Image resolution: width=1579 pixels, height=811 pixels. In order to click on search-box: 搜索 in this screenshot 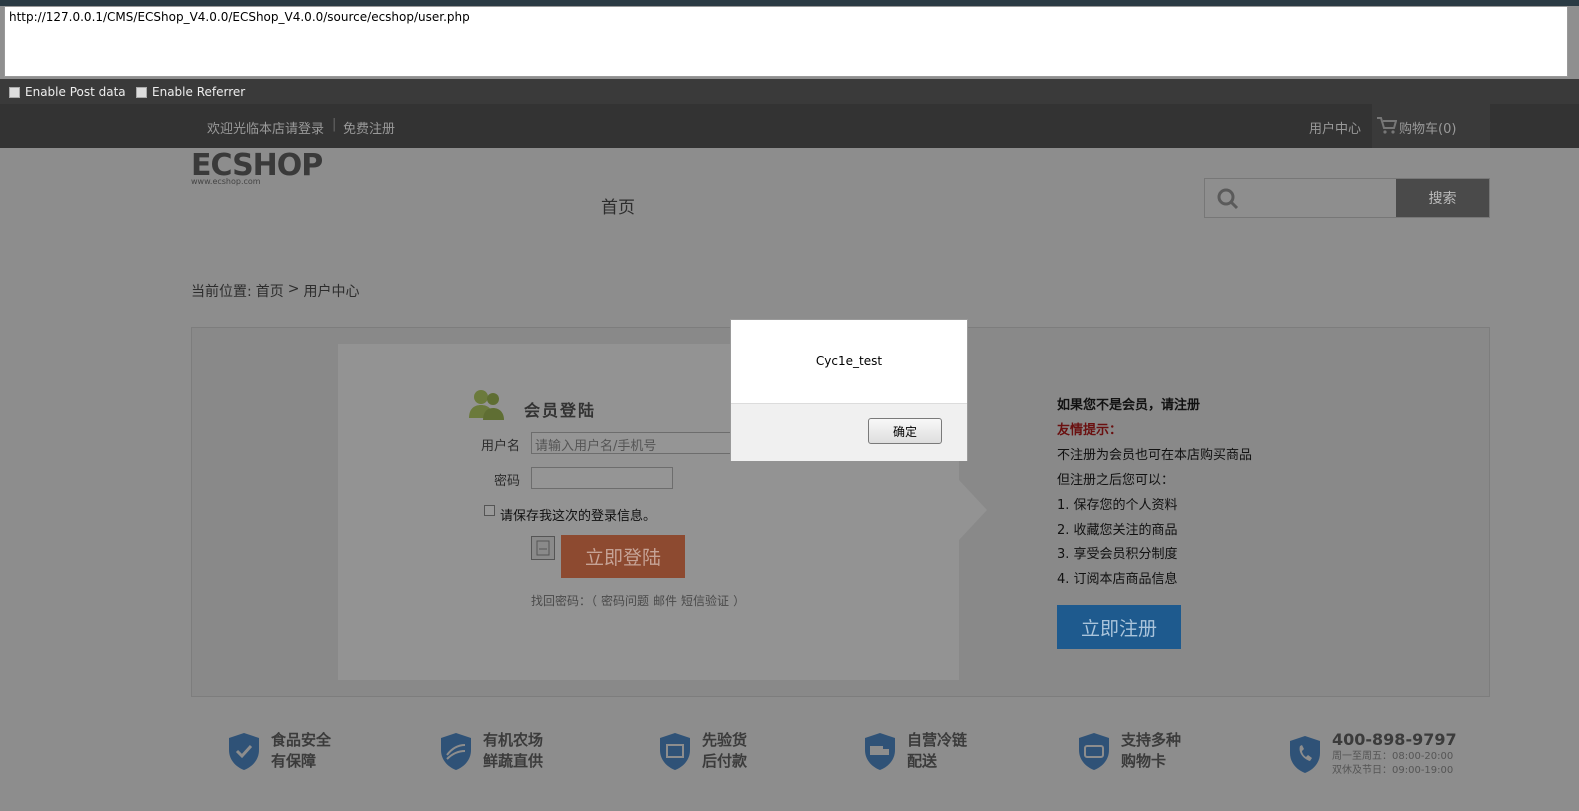, I will do `click(1347, 198)`.